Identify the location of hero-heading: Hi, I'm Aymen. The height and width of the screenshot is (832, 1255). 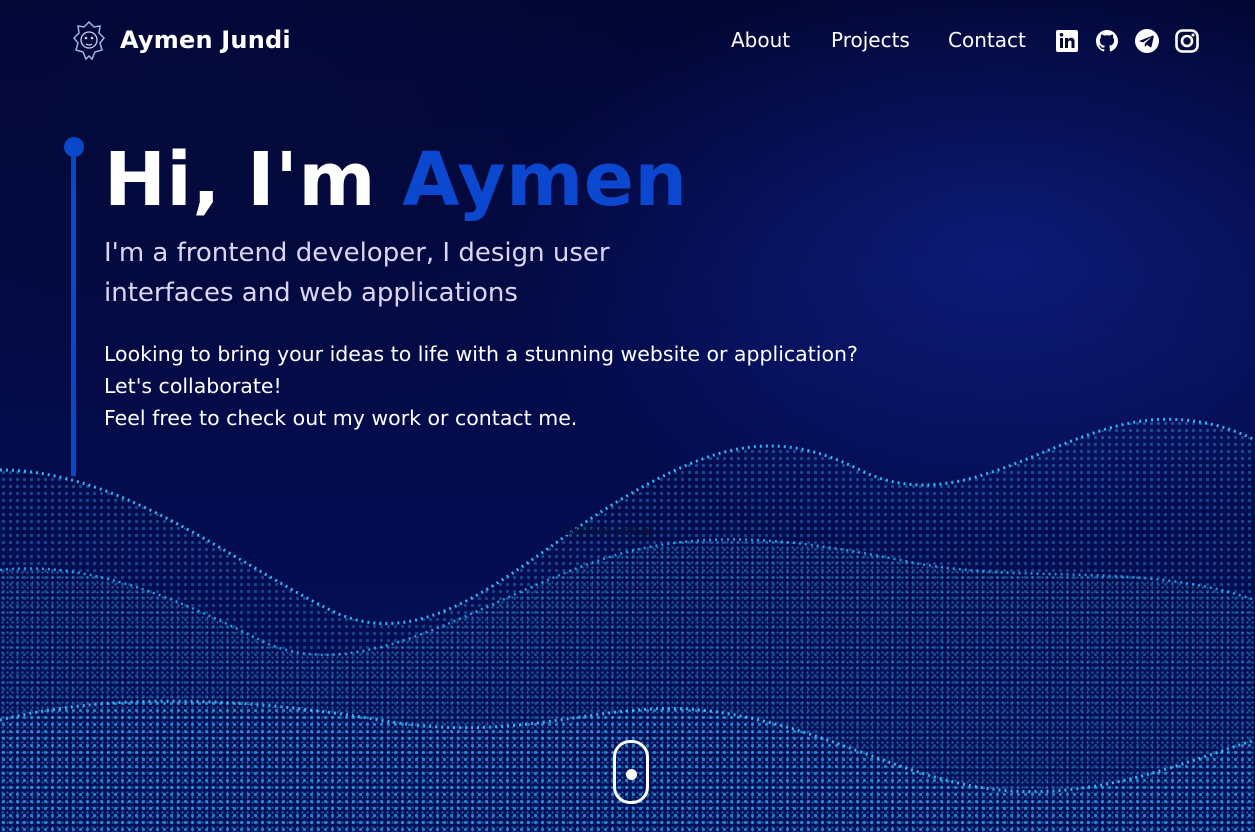
(396, 180).